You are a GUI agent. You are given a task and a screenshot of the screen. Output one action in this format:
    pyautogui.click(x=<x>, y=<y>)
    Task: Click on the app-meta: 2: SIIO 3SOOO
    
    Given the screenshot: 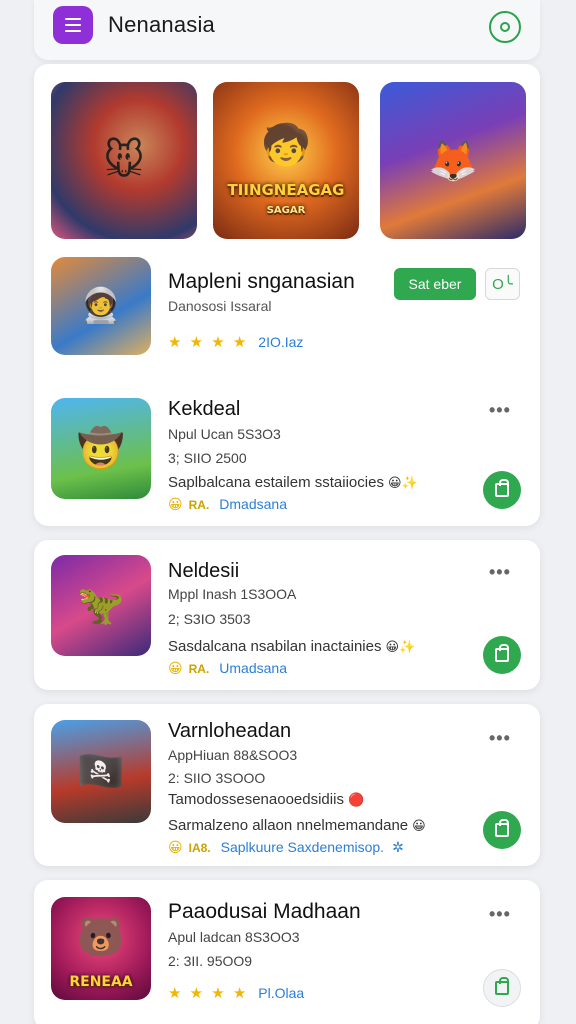 What is the action you would take?
    pyautogui.click(x=217, y=778)
    